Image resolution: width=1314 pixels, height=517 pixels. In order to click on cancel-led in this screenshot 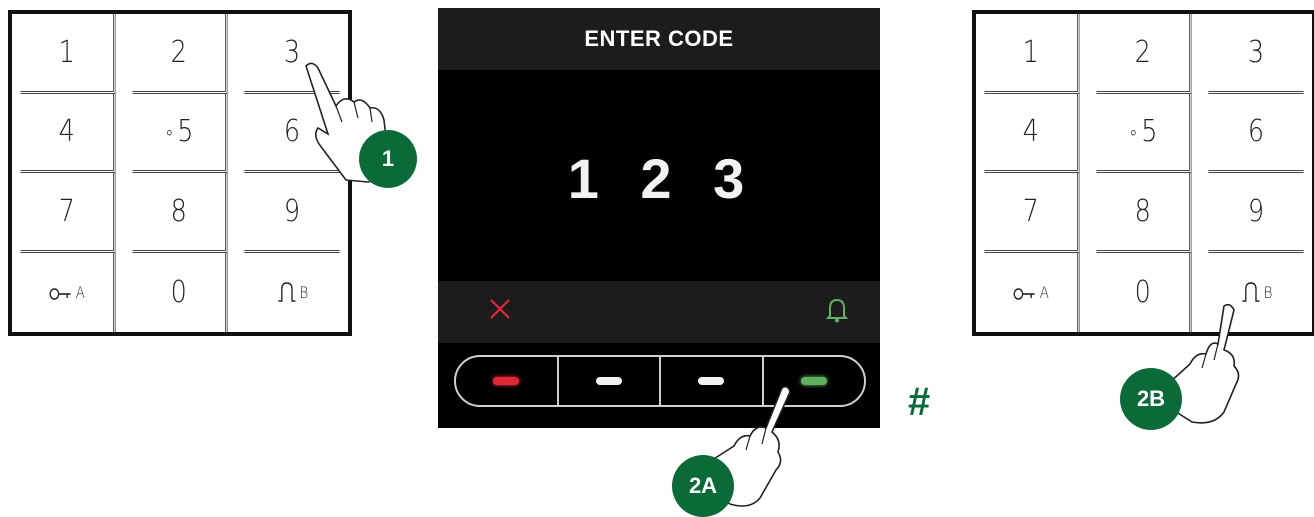, I will do `click(506, 381)`.